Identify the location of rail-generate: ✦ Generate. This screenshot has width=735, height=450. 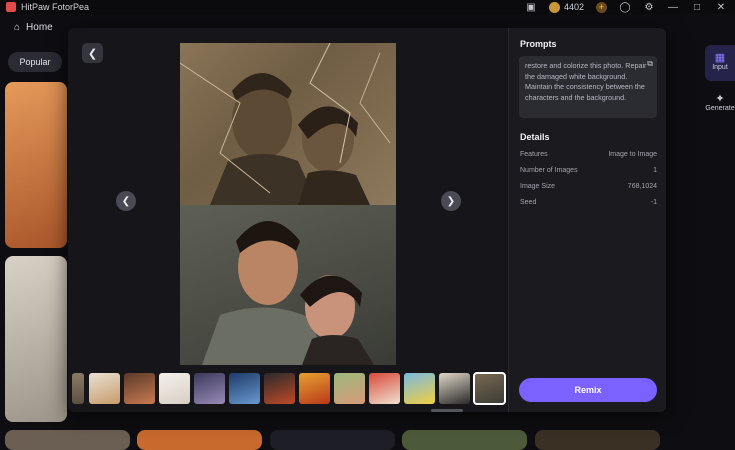
(720, 102).